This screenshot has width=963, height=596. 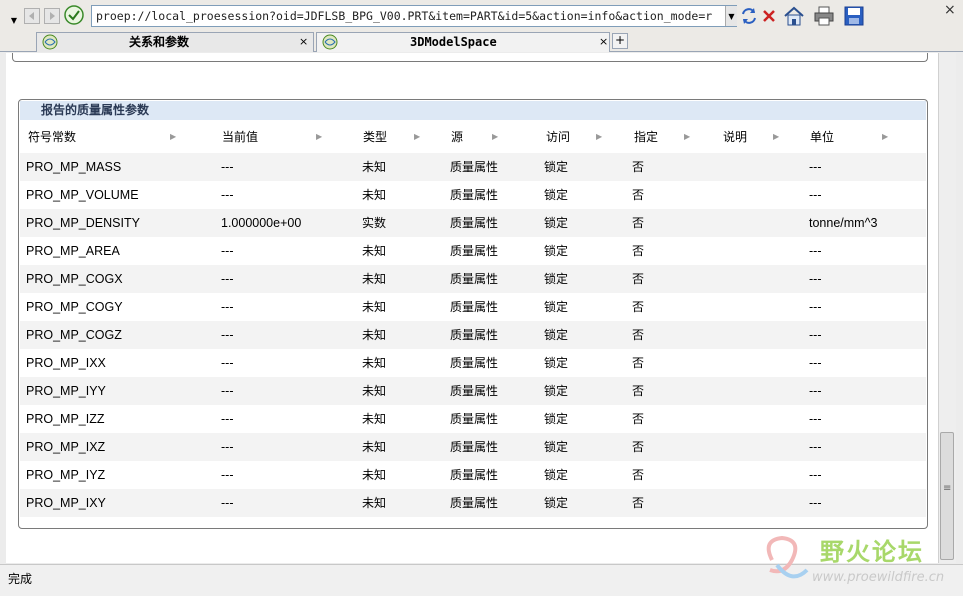 I want to click on tab-relations-parameters: 关系和参数 ×, so click(x=175, y=42).